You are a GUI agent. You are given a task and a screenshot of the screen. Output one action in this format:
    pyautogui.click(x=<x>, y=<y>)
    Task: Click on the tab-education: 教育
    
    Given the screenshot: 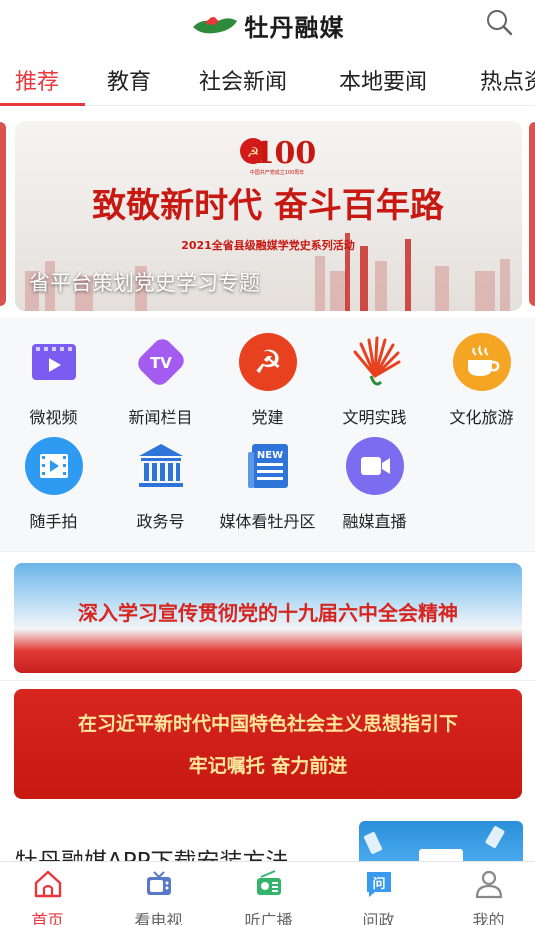 What is the action you would take?
    pyautogui.click(x=129, y=80)
    